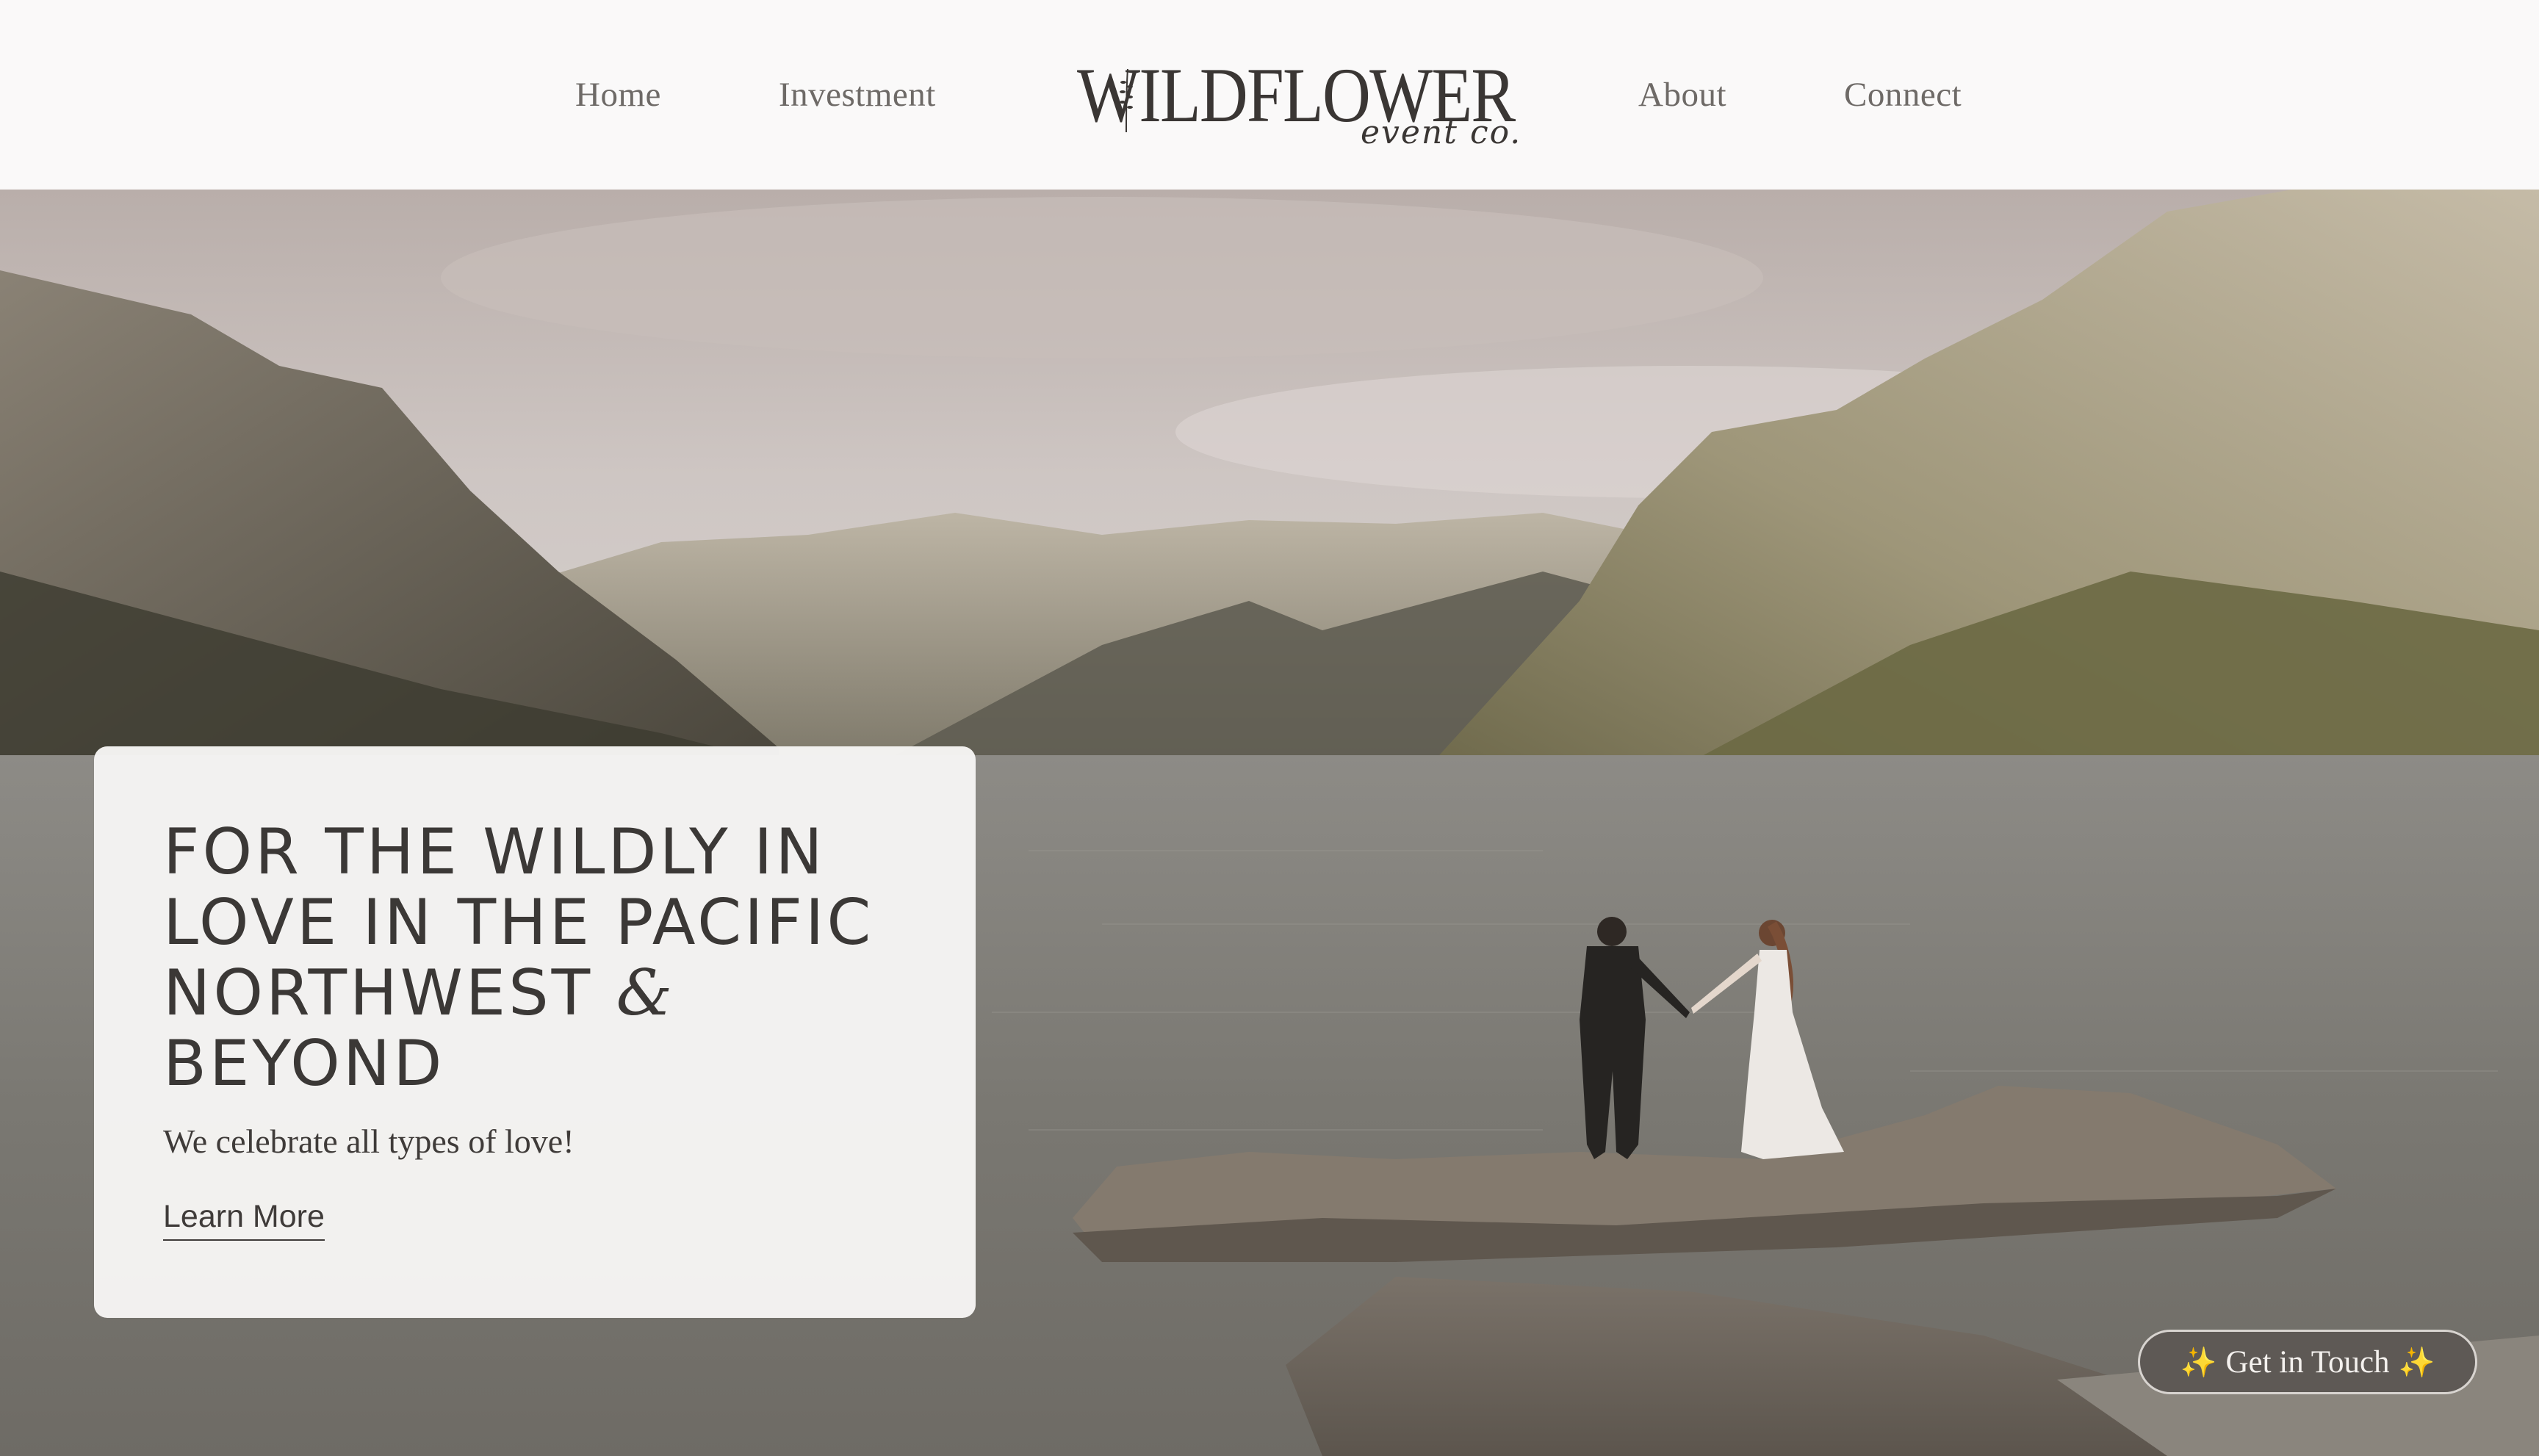 The height and width of the screenshot is (1456, 2539). I want to click on get-in-touch-label: Get in Touch, so click(2307, 1362).